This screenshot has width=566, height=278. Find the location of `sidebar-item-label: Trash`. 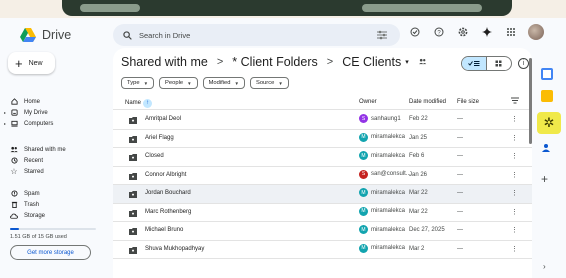

sidebar-item-label: Trash is located at coordinates (32, 204).